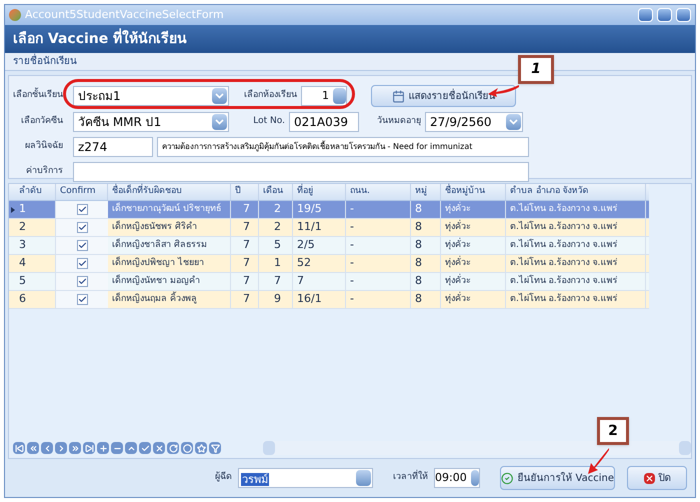 The image size is (700, 502). Describe the element at coordinates (270, 95) in the screenshot. I see `field-label: เลือกห้องเรียน` at that location.